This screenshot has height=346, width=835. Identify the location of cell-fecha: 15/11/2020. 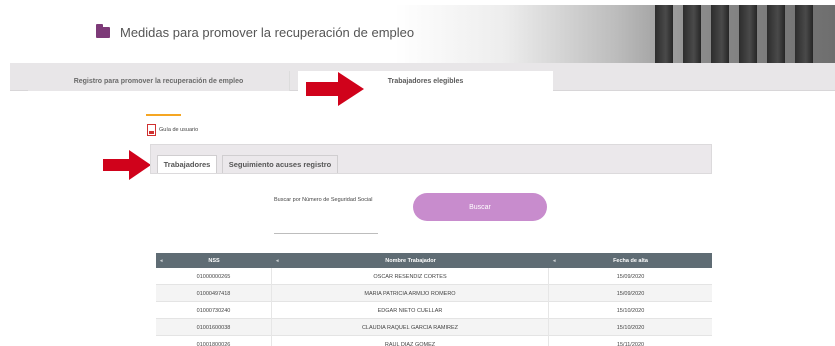
(630, 343).